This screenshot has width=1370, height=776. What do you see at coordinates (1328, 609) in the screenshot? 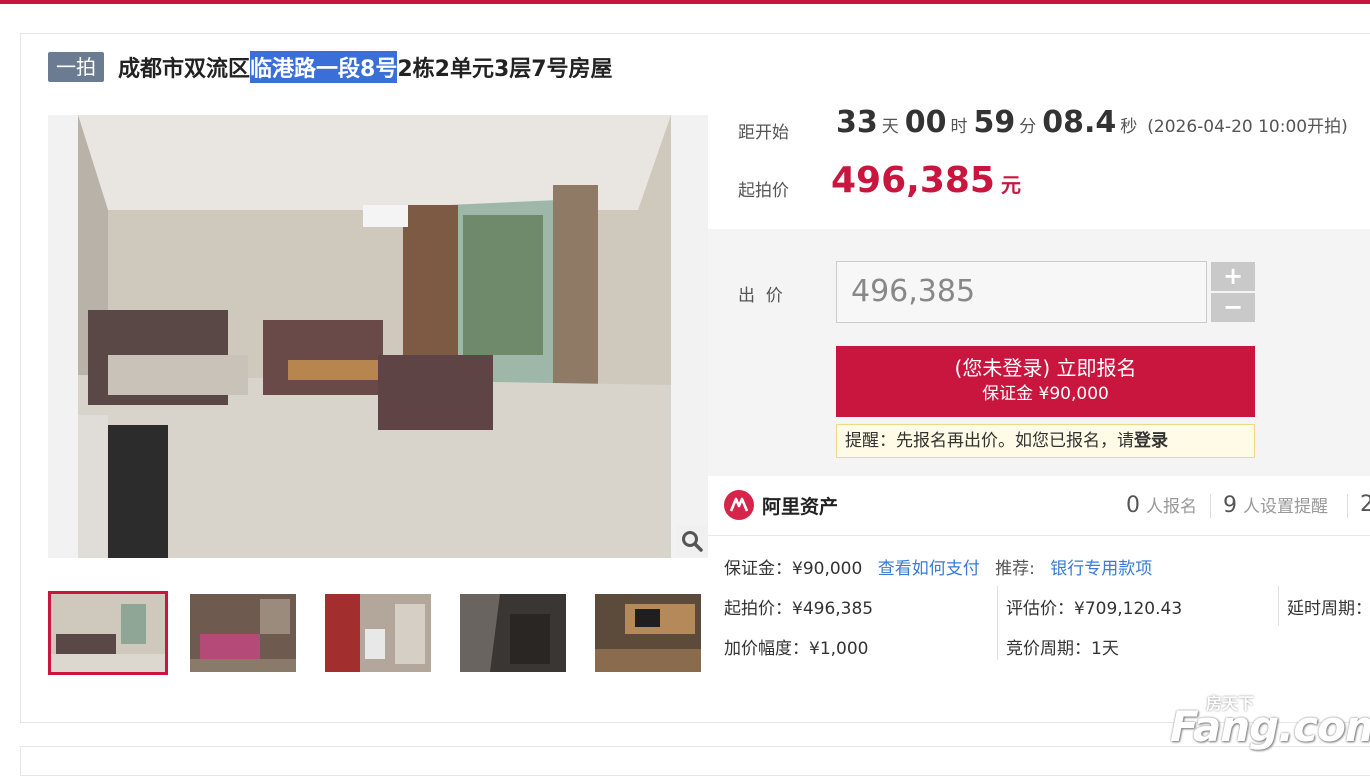
I see `detail-delay: 延时周期：` at bounding box center [1328, 609].